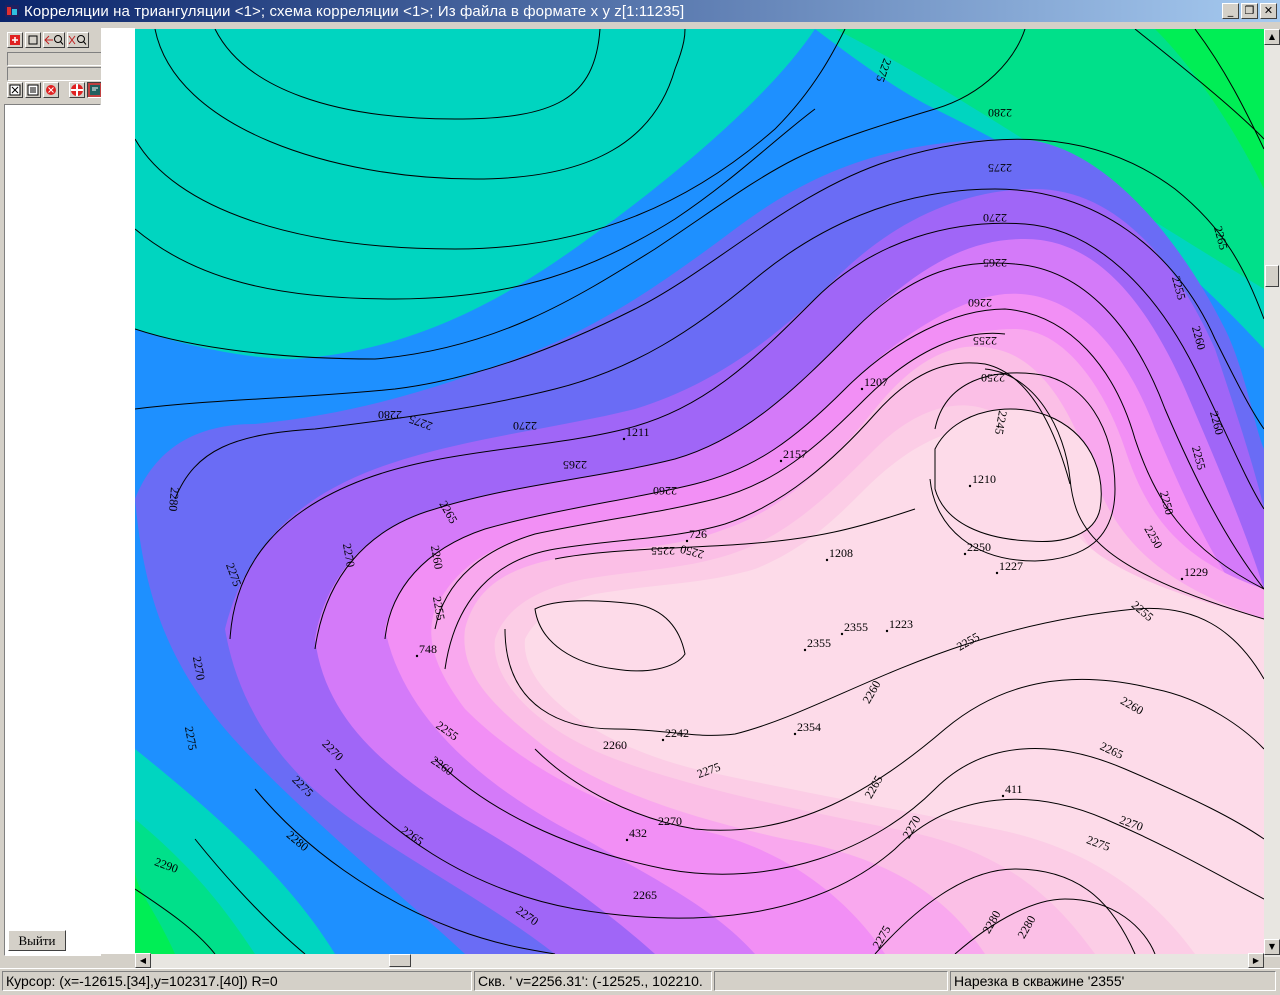  I want to click on well-label: 1210, so click(984, 479).